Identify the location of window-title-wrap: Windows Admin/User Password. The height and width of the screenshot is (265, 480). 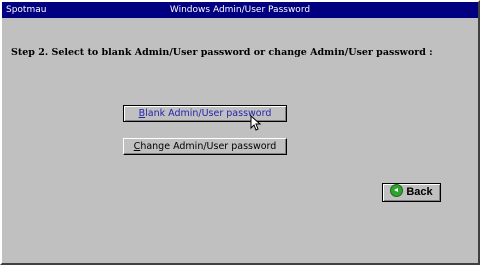
(240, 10).